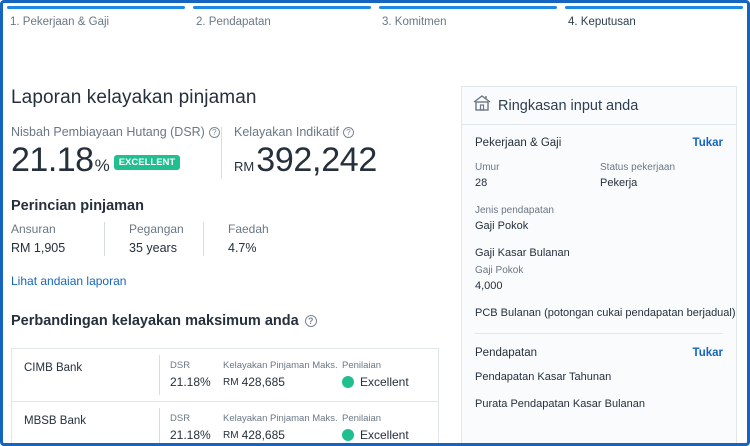  Describe the element at coordinates (282, 22) in the screenshot. I see `step-pendapatan: 2. Pendapatan` at that location.